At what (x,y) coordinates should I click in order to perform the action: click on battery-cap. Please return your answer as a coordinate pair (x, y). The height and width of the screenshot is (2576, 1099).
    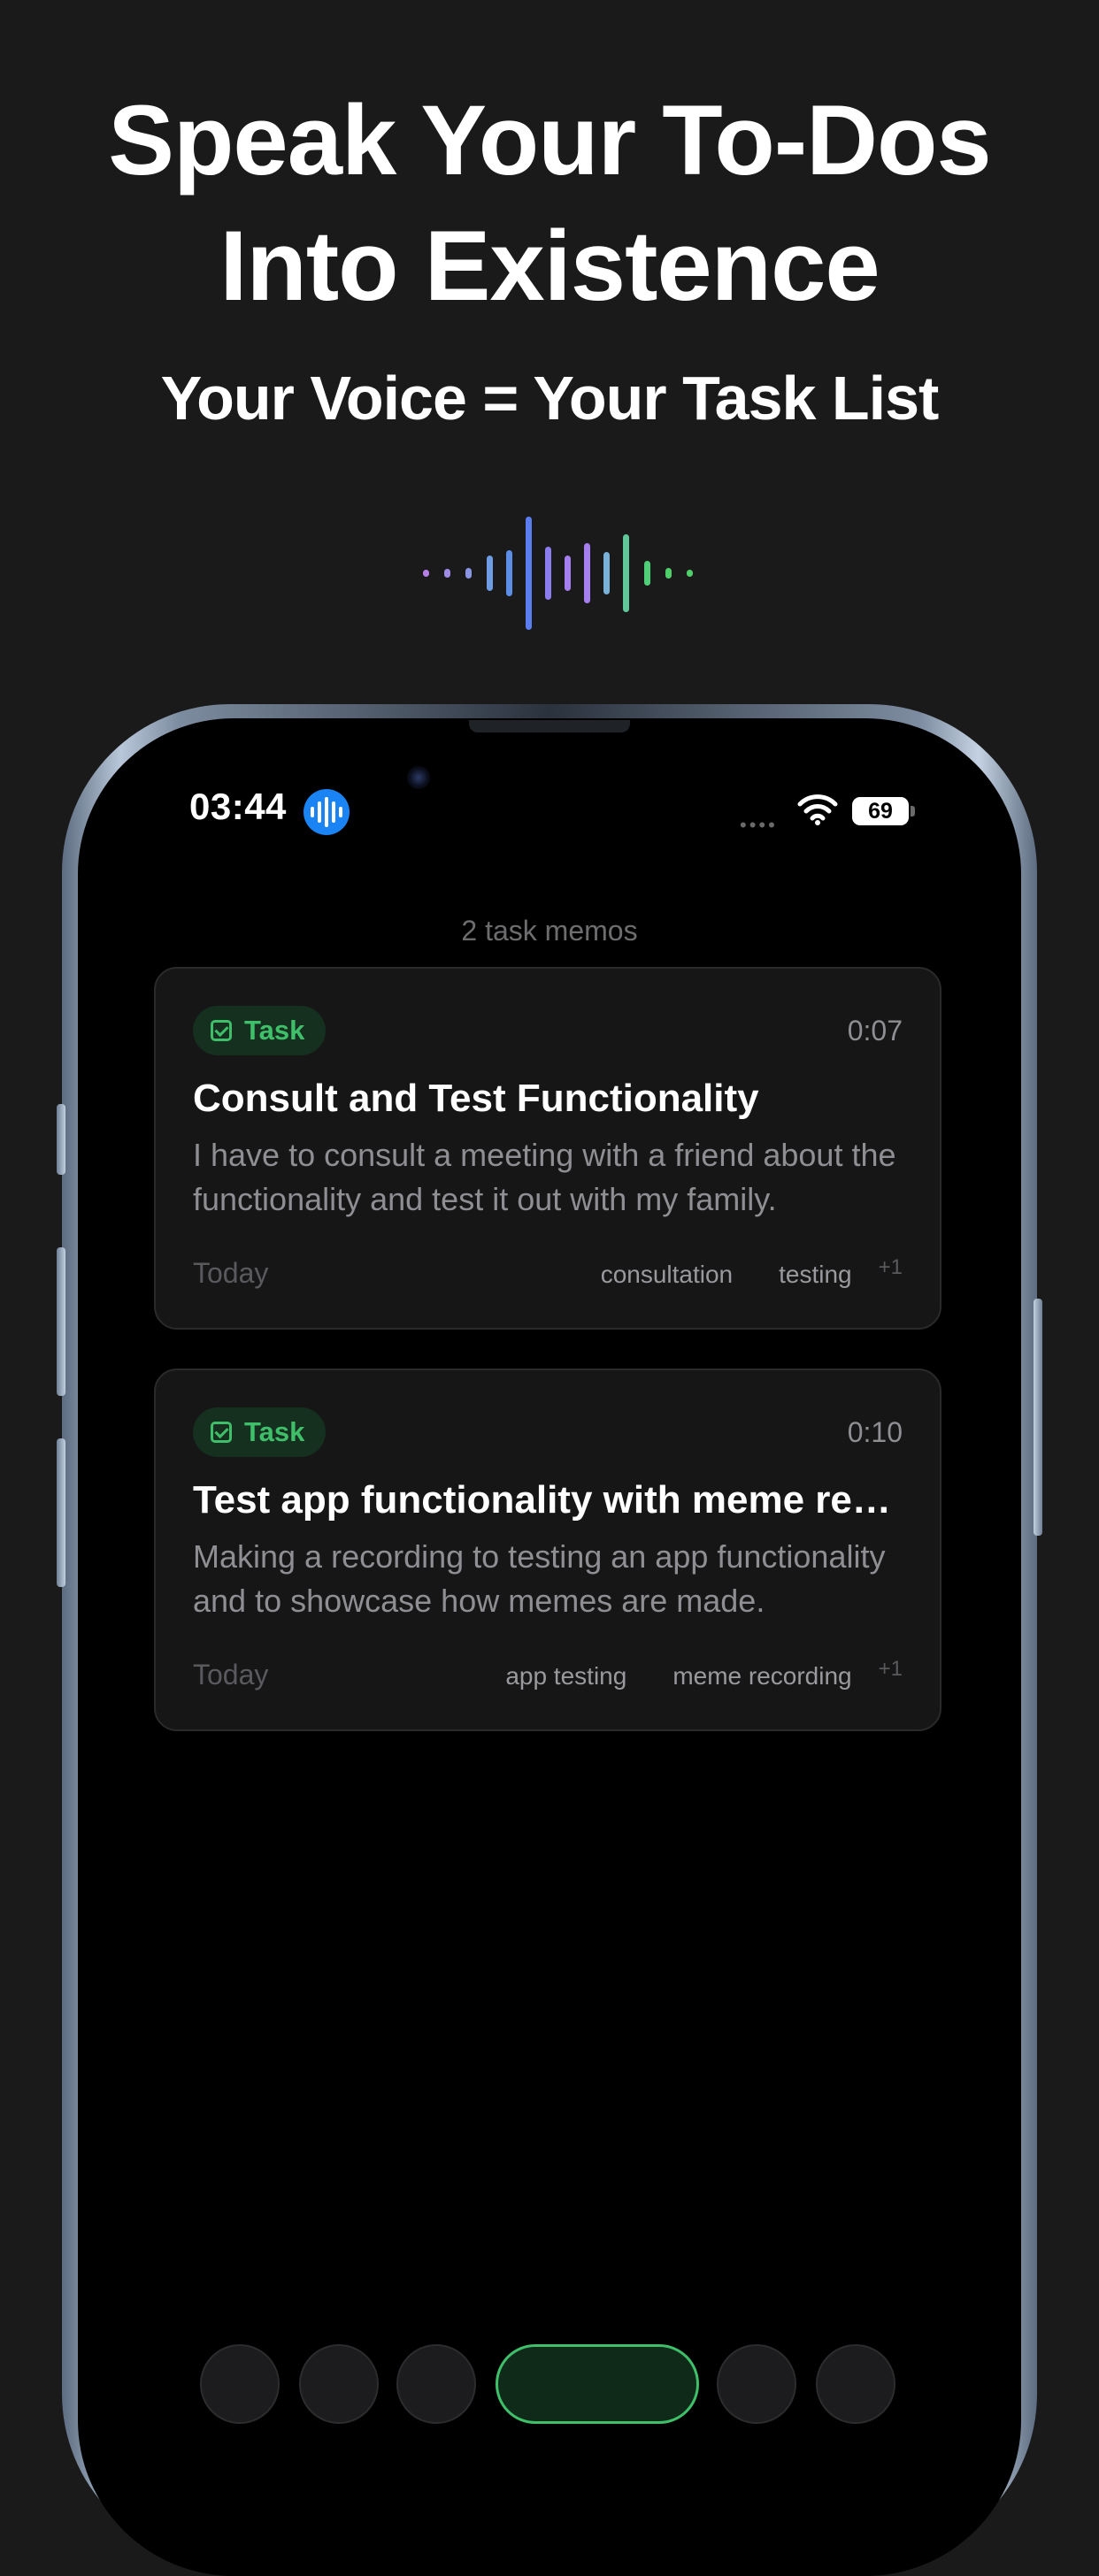
    Looking at the image, I should click on (913, 811).